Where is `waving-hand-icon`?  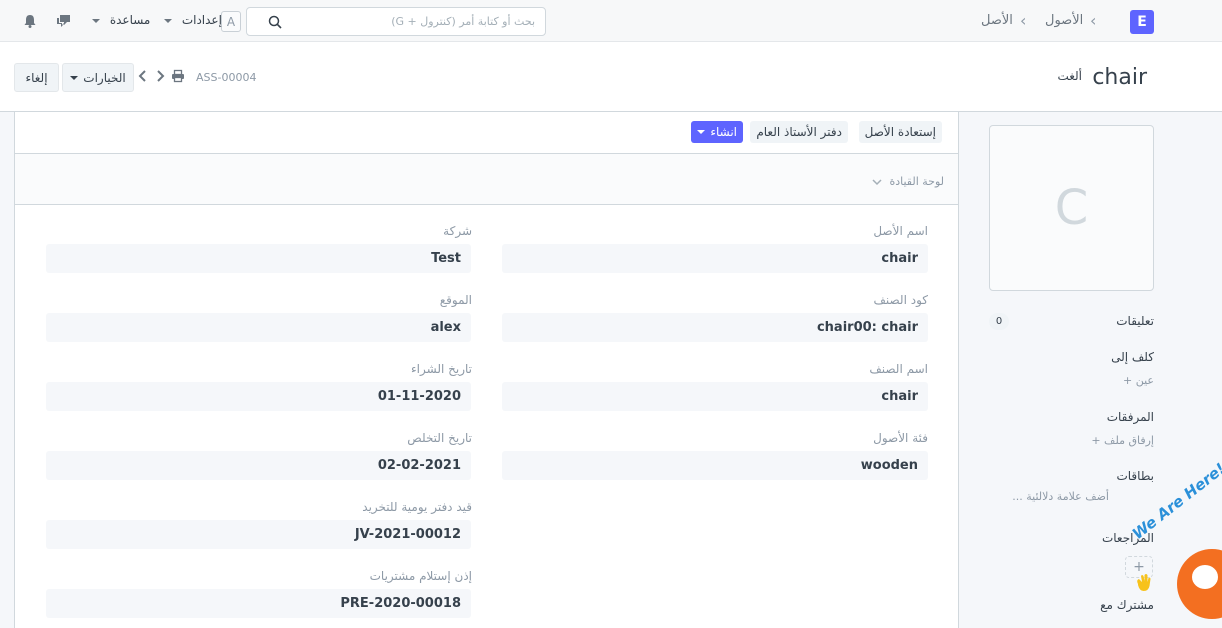 waving-hand-icon is located at coordinates (1144, 582).